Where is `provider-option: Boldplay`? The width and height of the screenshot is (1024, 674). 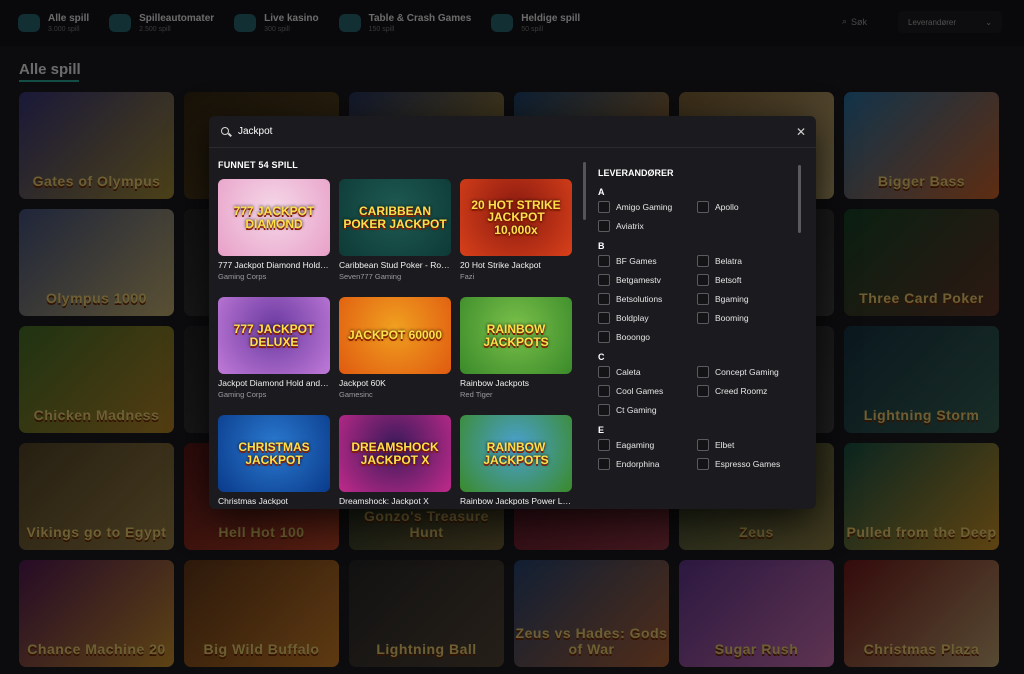 provider-option: Boldplay is located at coordinates (647, 318).